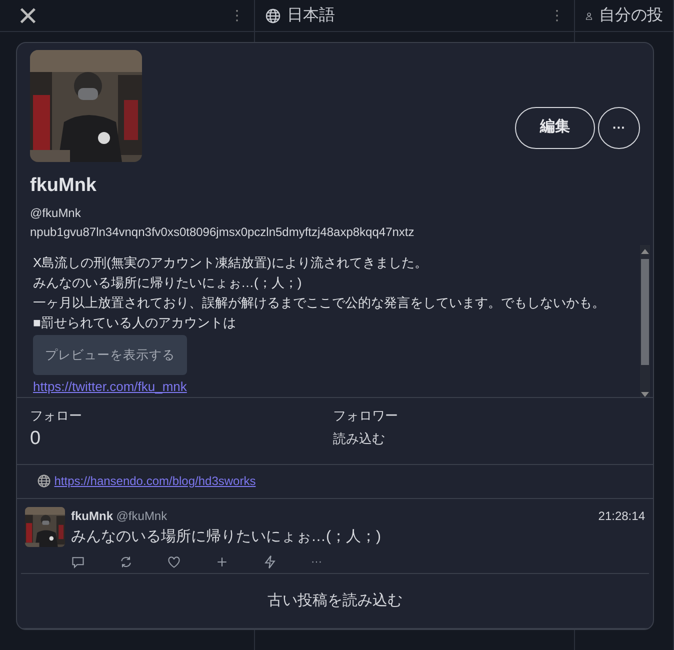 The width and height of the screenshot is (674, 650). Describe the element at coordinates (92, 516) in the screenshot. I see `post-author: fkuMnk` at that location.